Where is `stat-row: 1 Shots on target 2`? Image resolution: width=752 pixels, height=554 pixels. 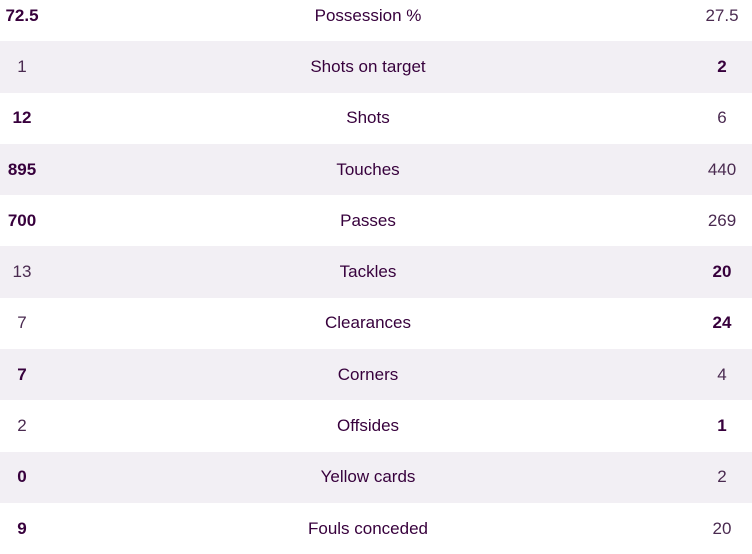
stat-row: 1 Shots on target 2 is located at coordinates (376, 67).